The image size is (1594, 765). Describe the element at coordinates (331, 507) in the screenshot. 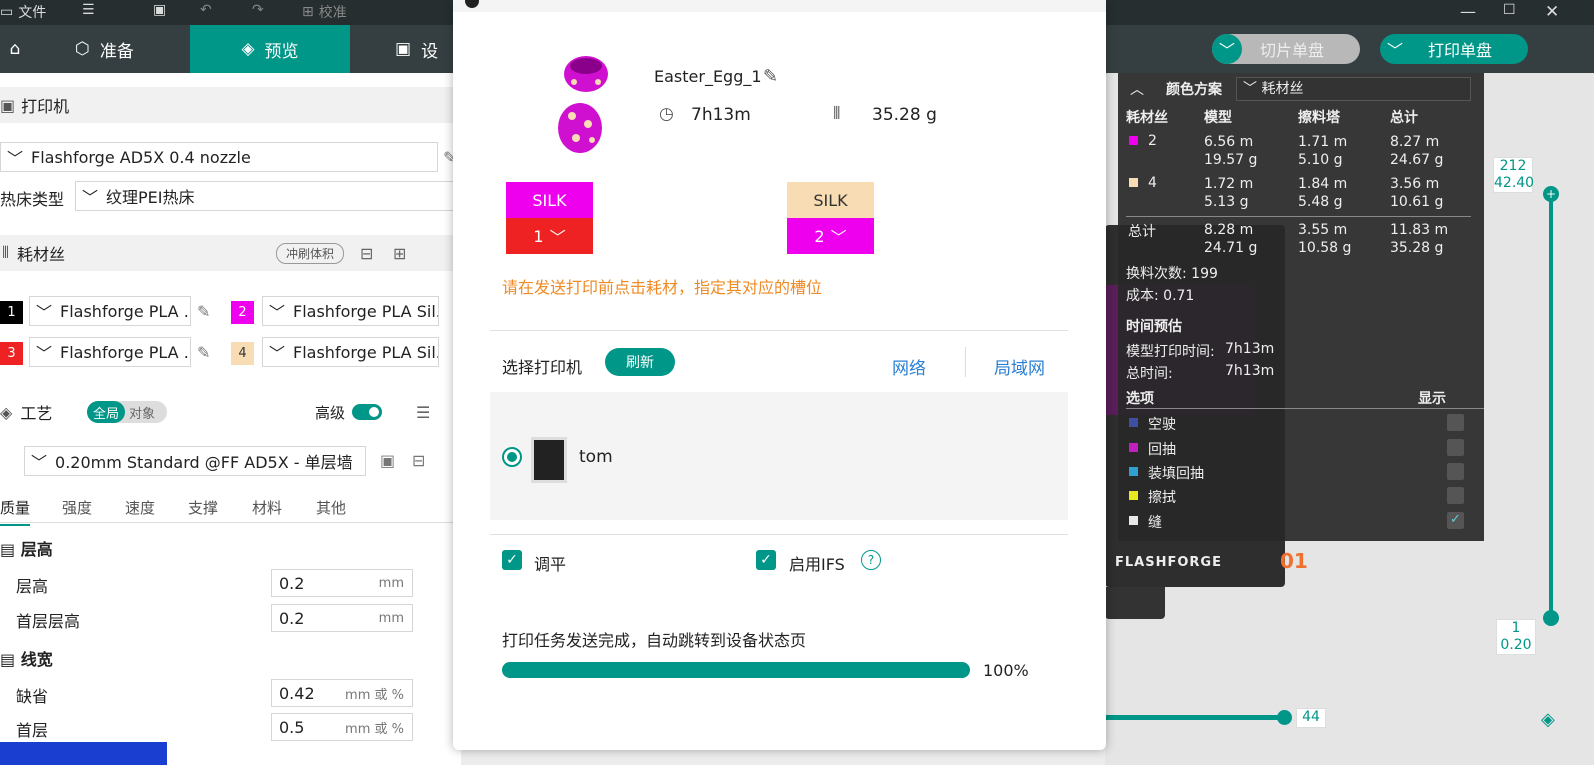

I see `subtab-other: 其他` at that location.